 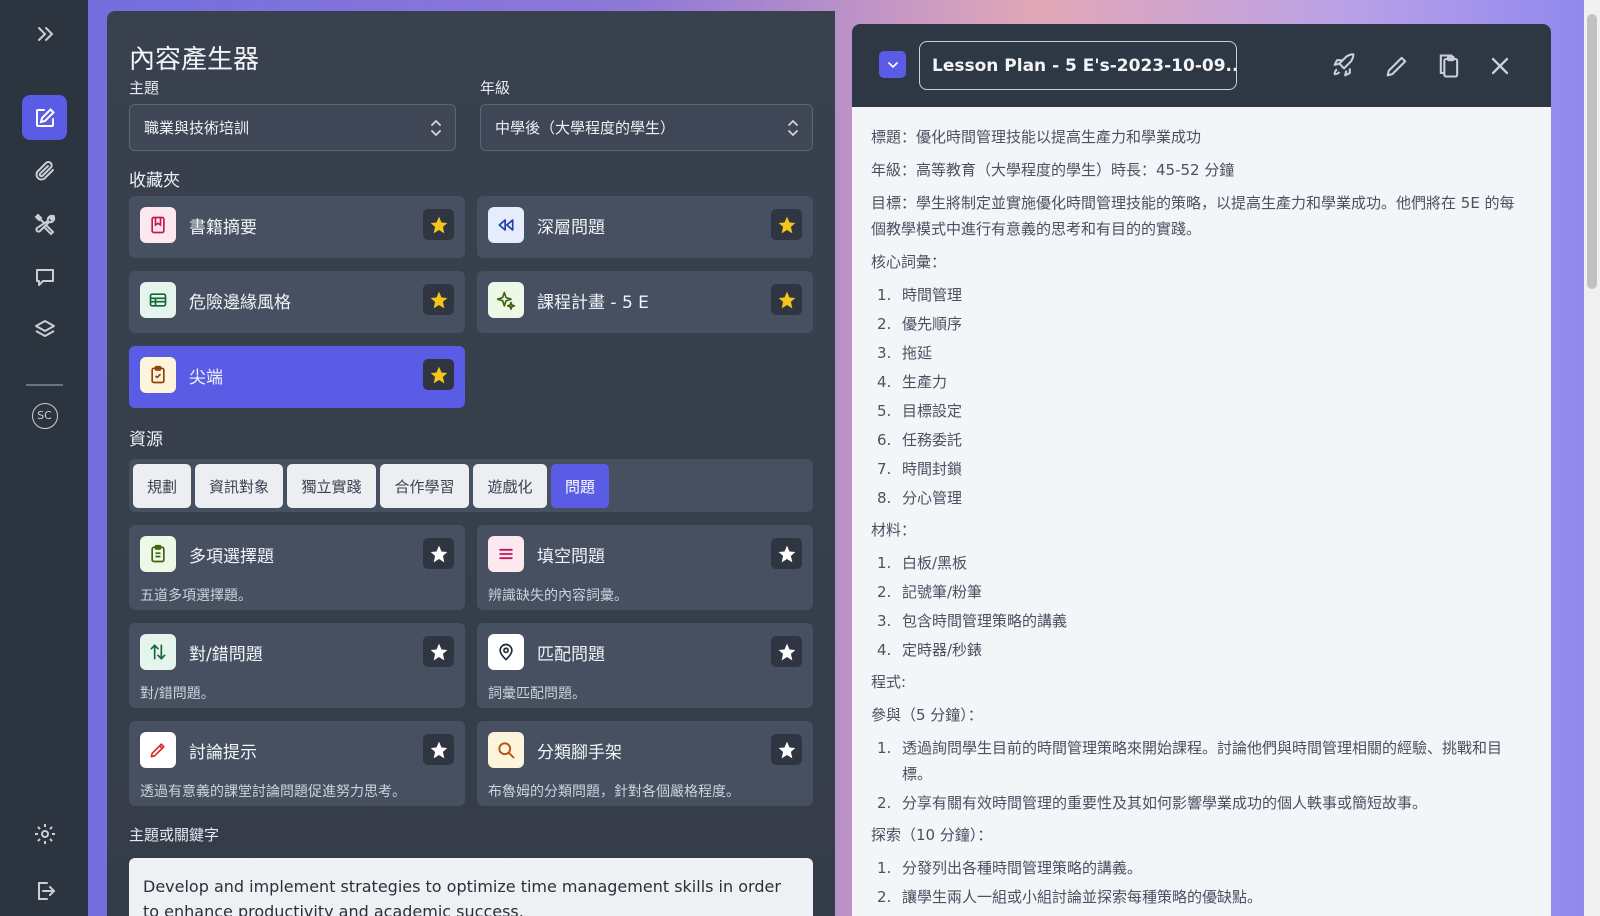 What do you see at coordinates (894, 530) in the screenshot?
I see `doc-materials-label: 材料：` at bounding box center [894, 530].